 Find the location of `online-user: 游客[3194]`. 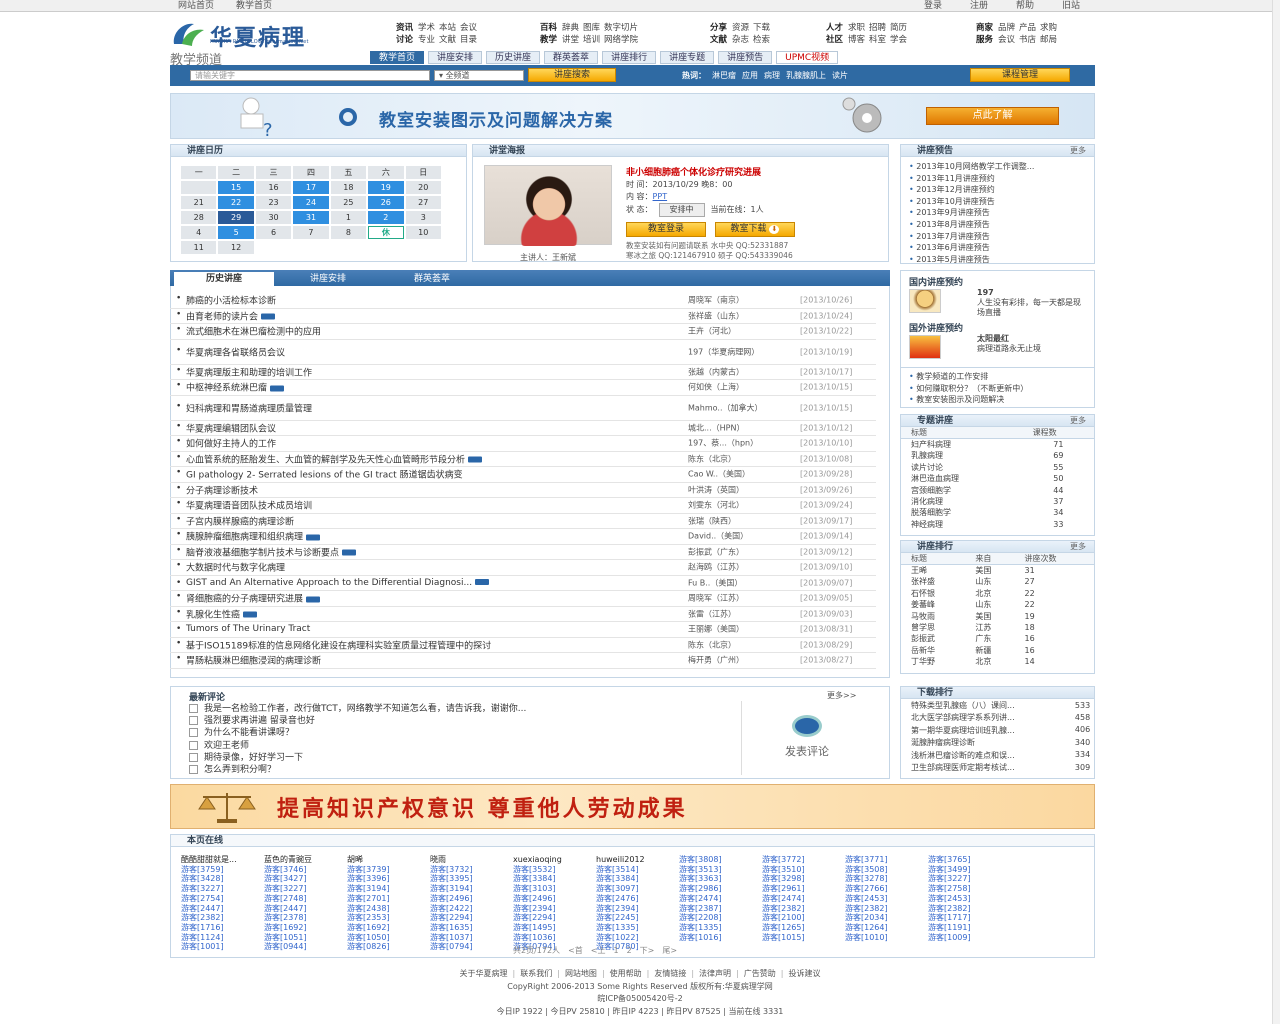

online-user: 游客[3194] is located at coordinates (471, 889).